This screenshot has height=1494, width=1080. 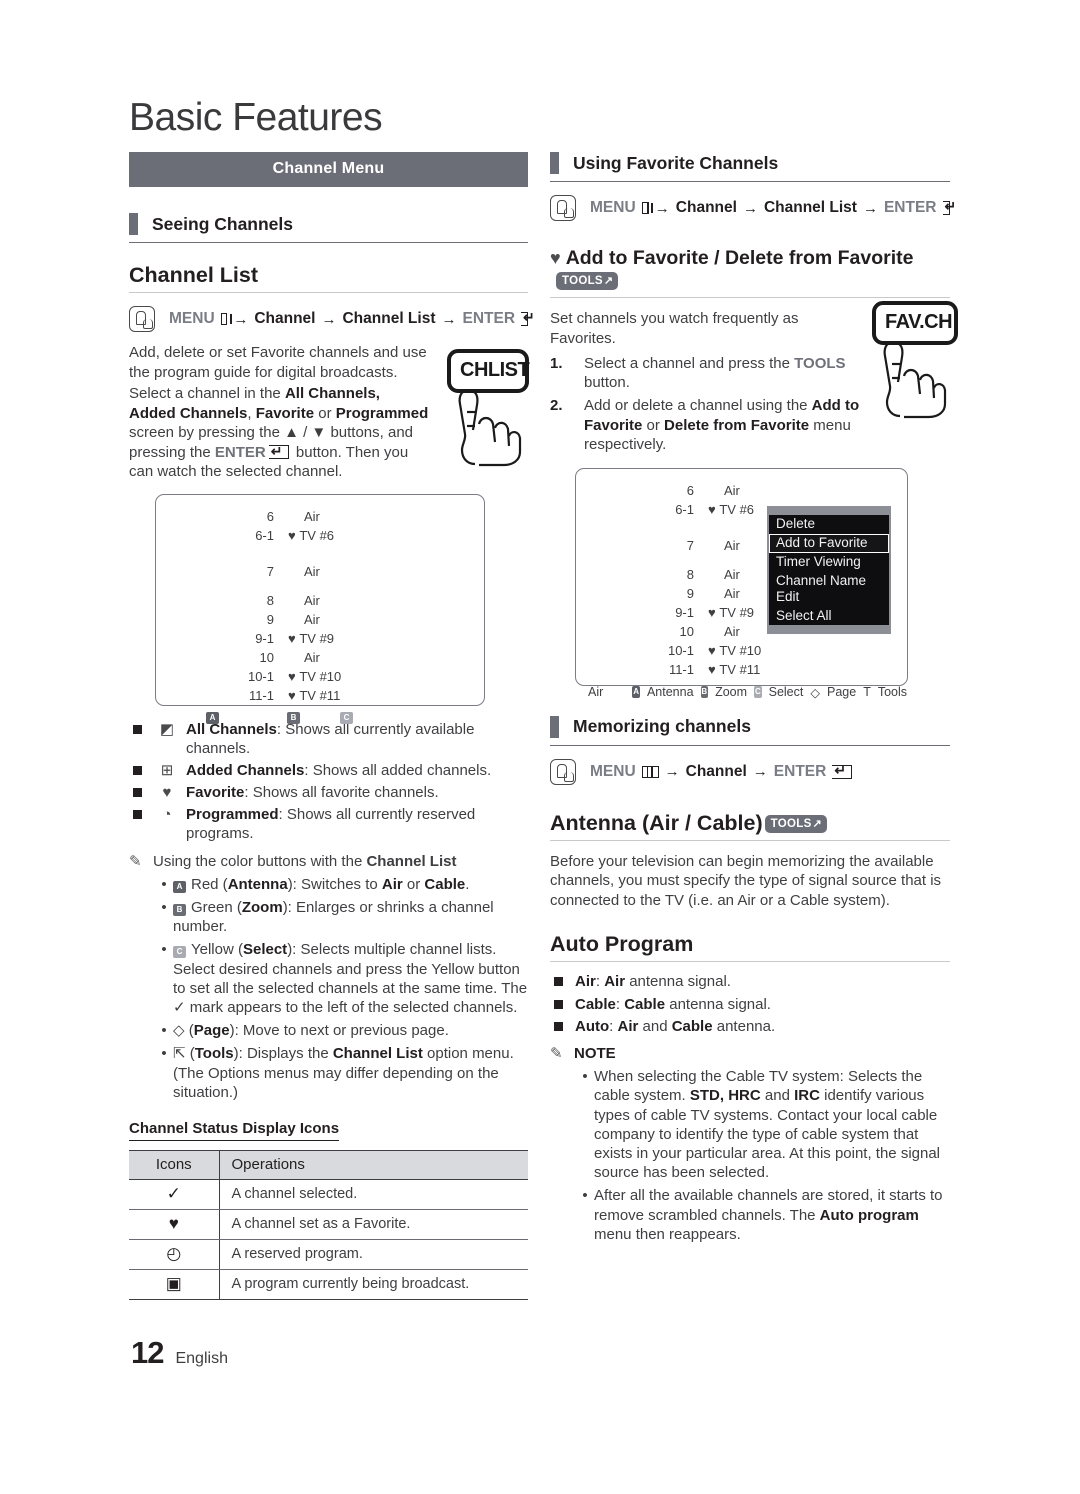 I want to click on tv-row: 10-1 ♥ TV #10, so click(x=320, y=676).